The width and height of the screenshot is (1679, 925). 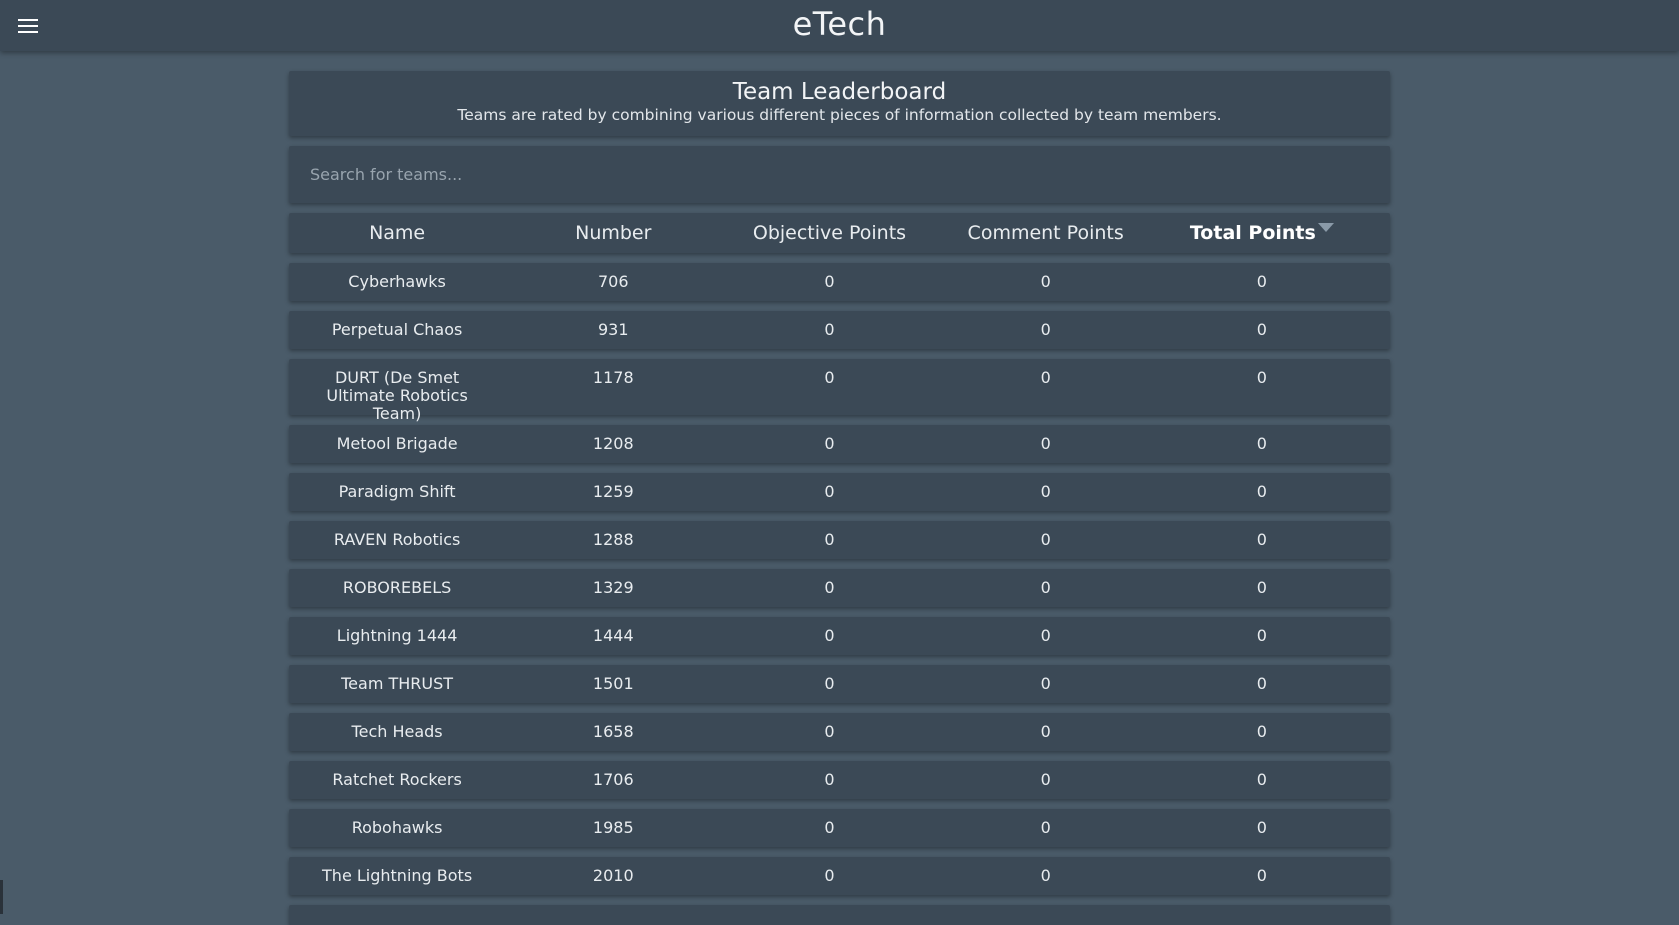 What do you see at coordinates (613, 329) in the screenshot?
I see `team-number-cell: 931` at bounding box center [613, 329].